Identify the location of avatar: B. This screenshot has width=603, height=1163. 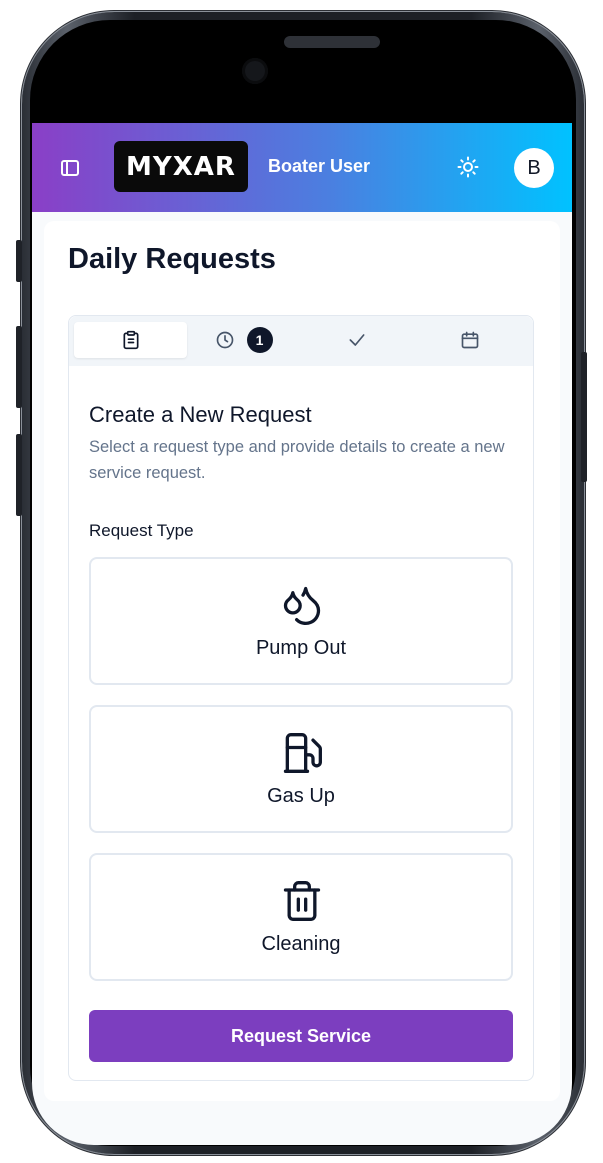
(534, 168).